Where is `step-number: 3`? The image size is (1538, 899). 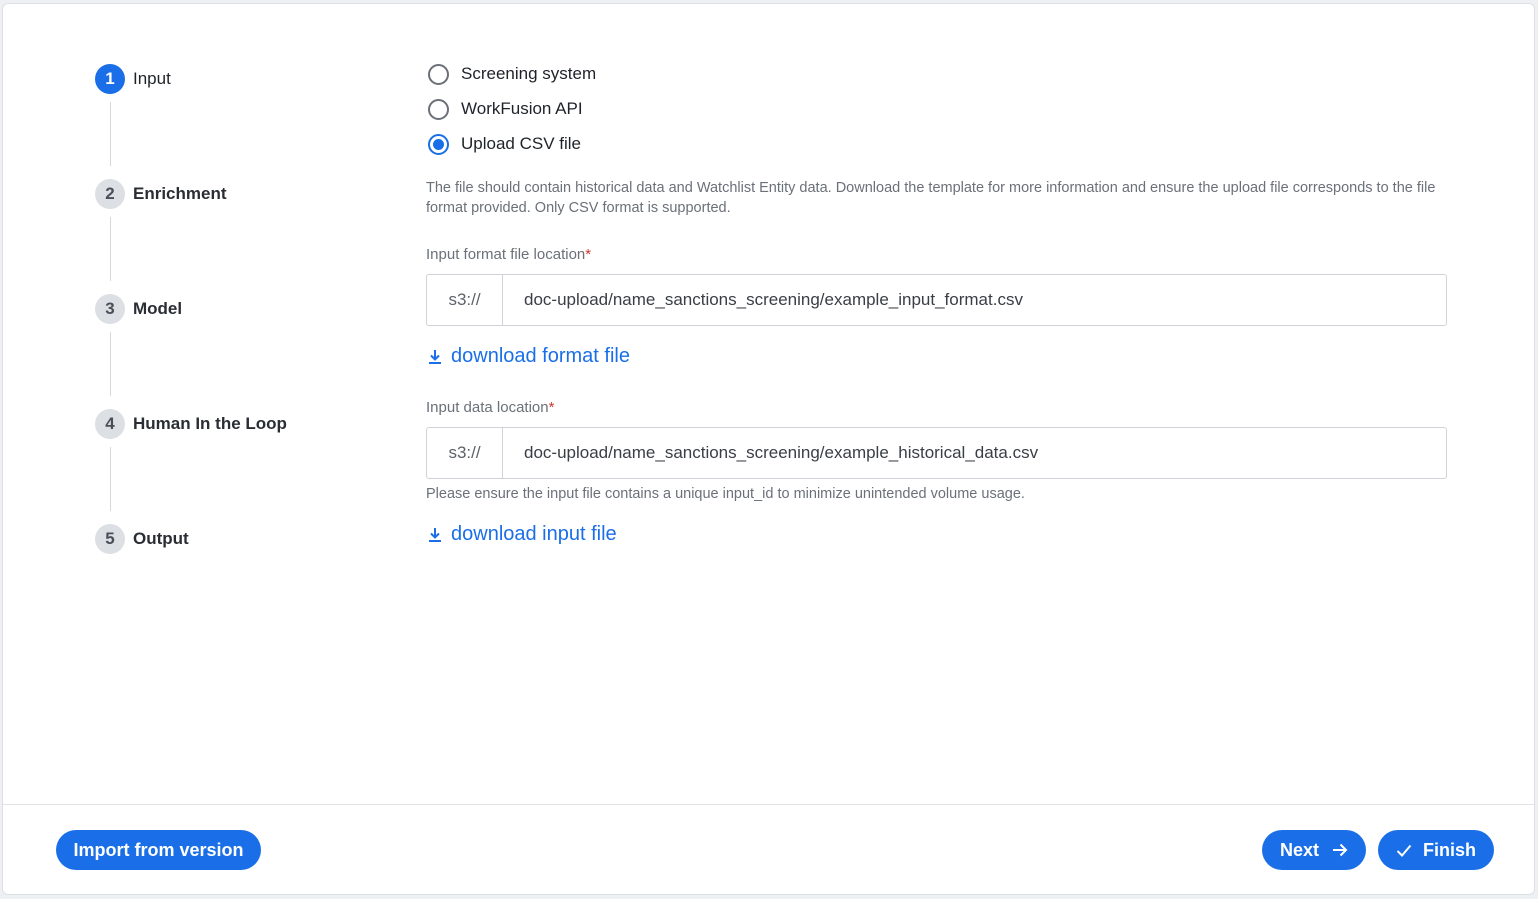
step-number: 3 is located at coordinates (110, 309).